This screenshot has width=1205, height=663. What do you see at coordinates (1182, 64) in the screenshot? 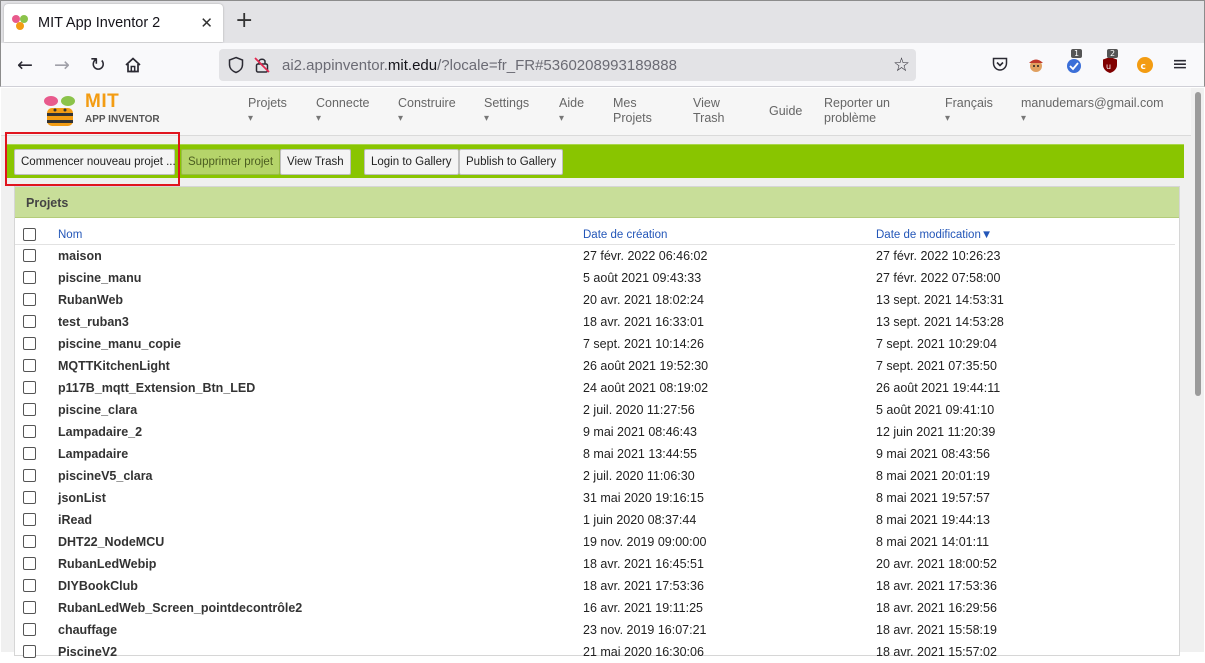
I see `hamburger-menu-icon: ≡` at bounding box center [1182, 64].